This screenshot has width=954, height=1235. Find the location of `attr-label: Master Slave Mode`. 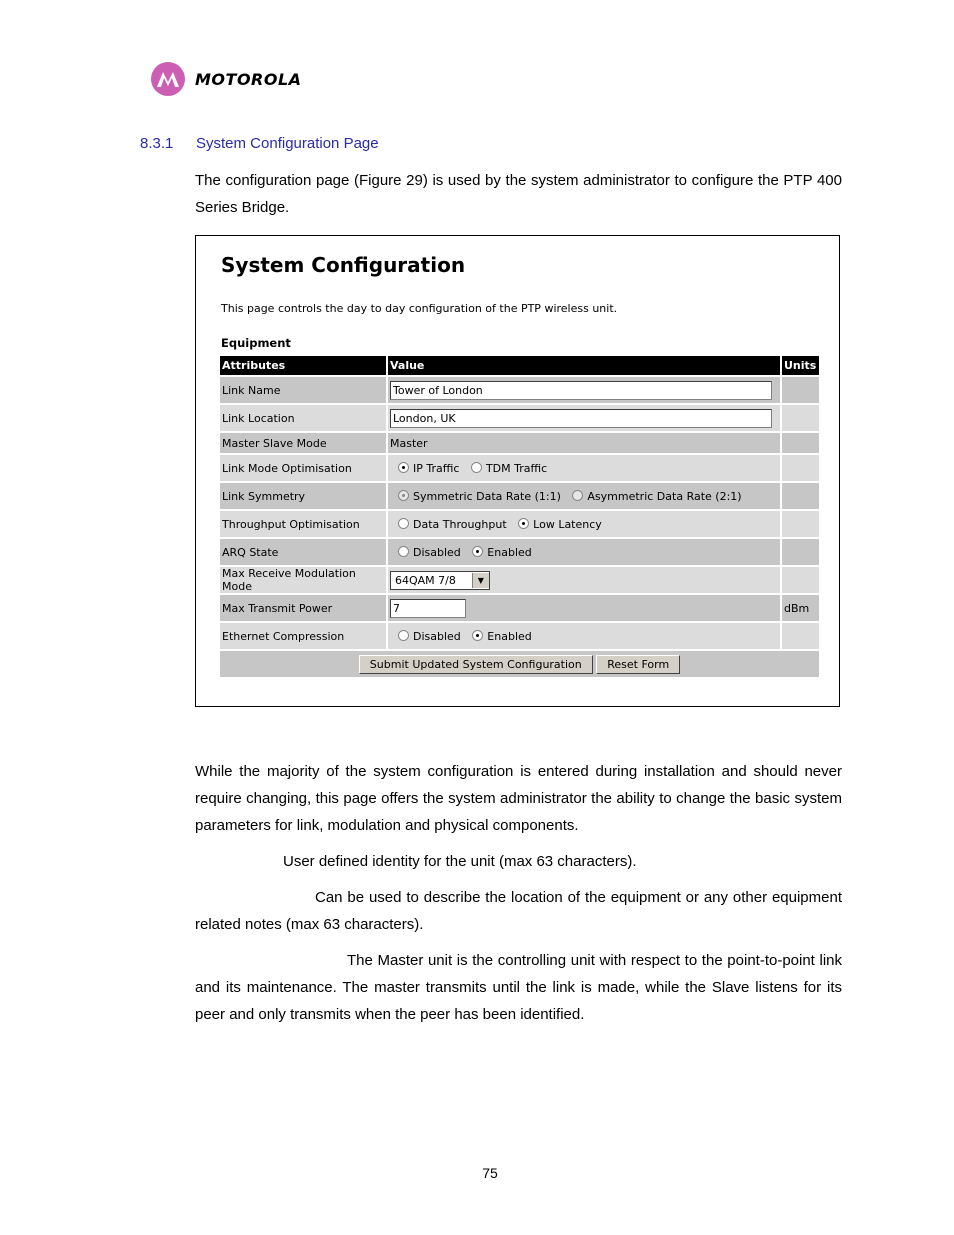

attr-label: Master Slave Mode is located at coordinates (303, 443).